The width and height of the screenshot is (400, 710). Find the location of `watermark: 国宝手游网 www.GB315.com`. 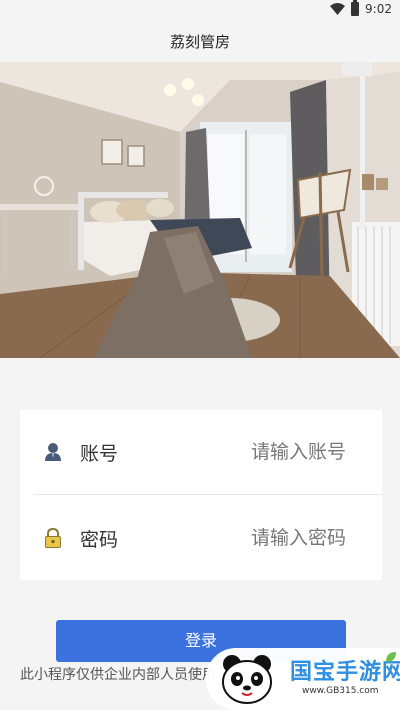

watermark: 国宝手游网 www.GB315.com is located at coordinates (303, 679).